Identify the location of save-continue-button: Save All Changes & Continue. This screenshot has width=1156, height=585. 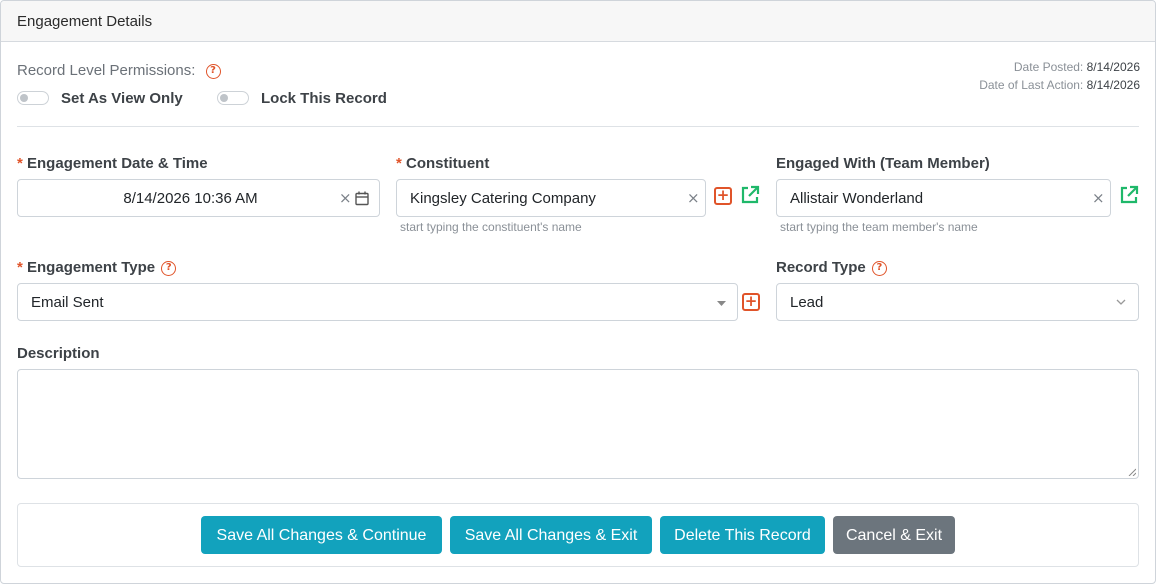
(321, 535).